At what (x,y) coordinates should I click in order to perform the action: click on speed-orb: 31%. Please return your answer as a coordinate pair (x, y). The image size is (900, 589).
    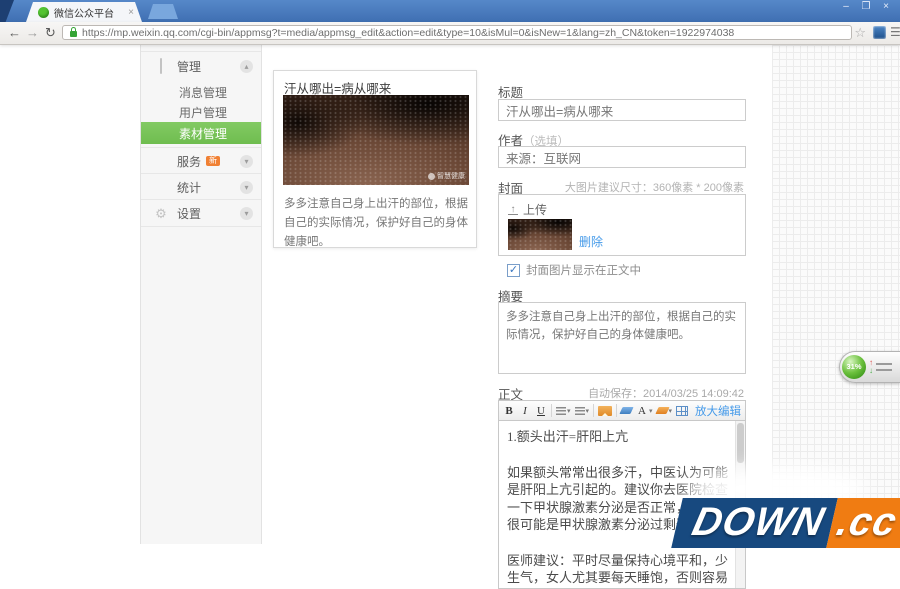
    Looking at the image, I should click on (854, 367).